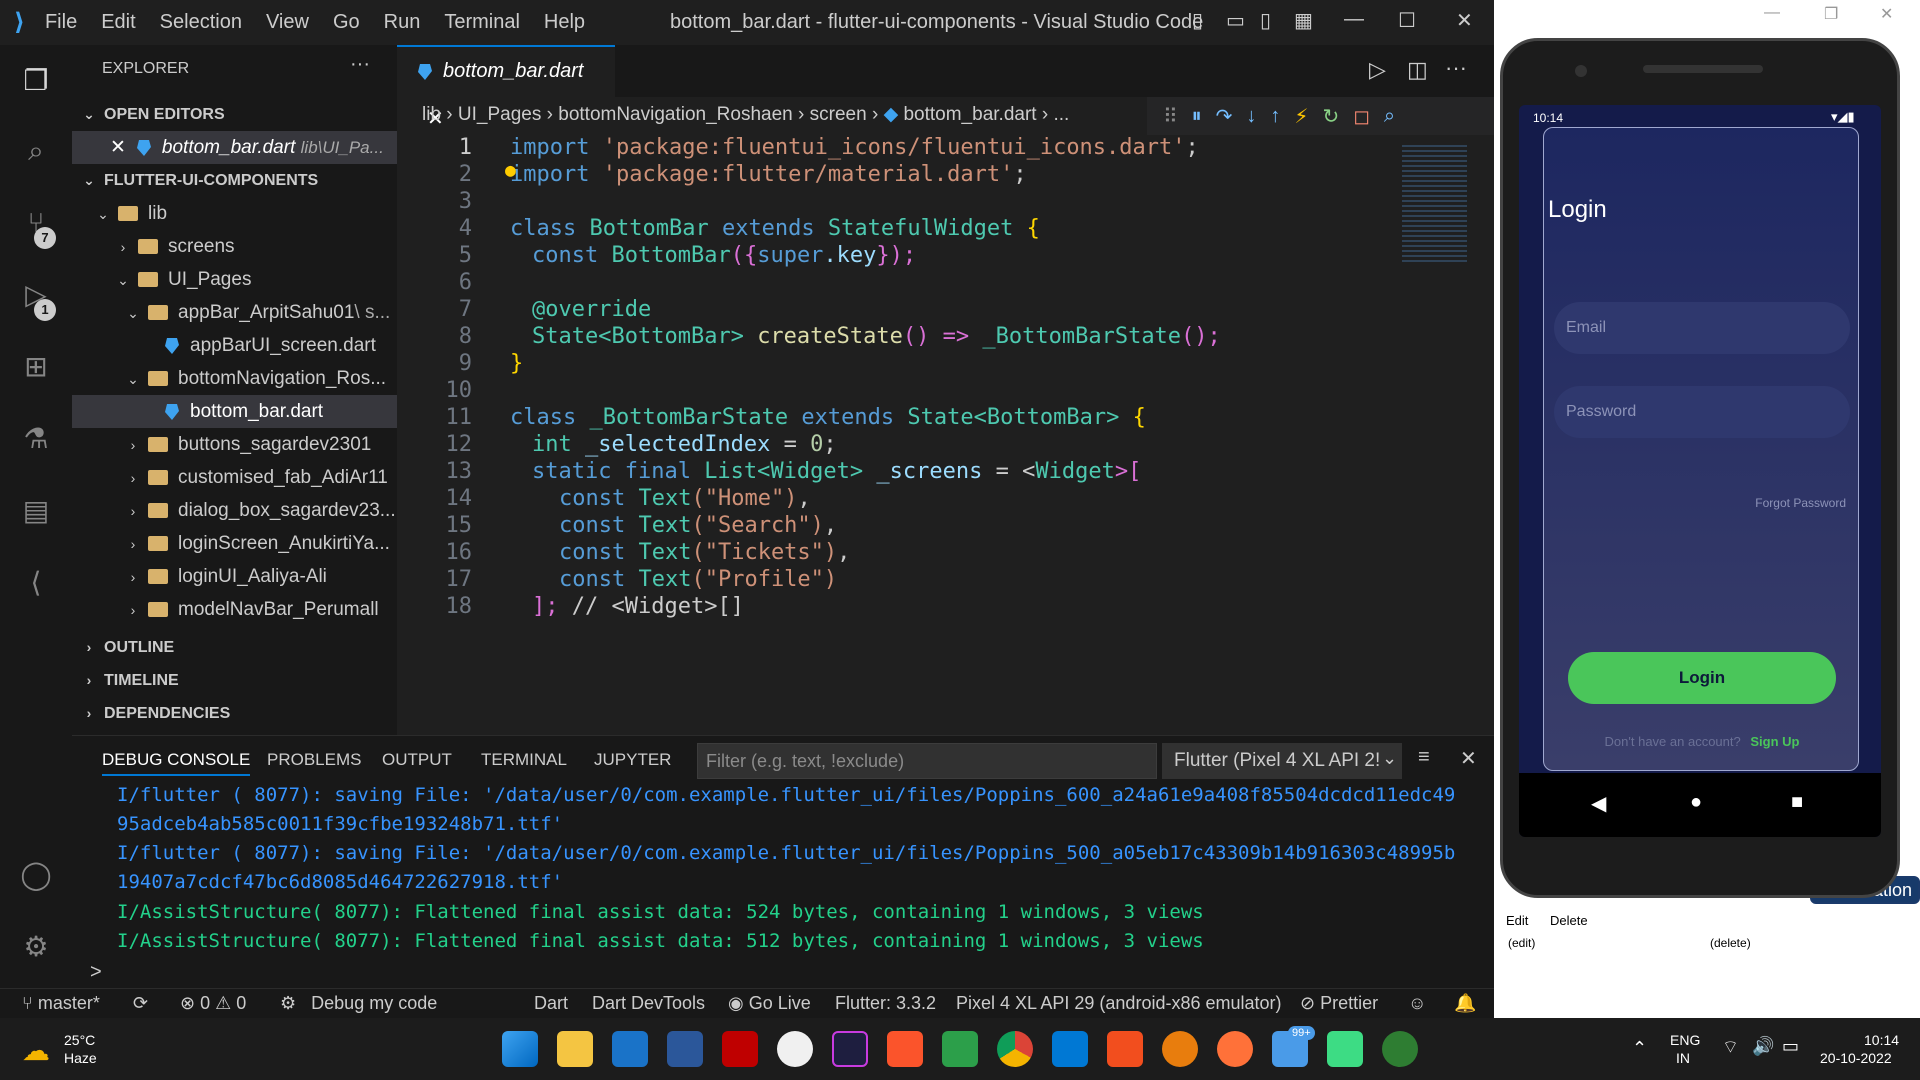 The width and height of the screenshot is (1920, 1080). What do you see at coordinates (1170, 116) in the screenshot?
I see `drag-handle-icon: ⠿` at bounding box center [1170, 116].